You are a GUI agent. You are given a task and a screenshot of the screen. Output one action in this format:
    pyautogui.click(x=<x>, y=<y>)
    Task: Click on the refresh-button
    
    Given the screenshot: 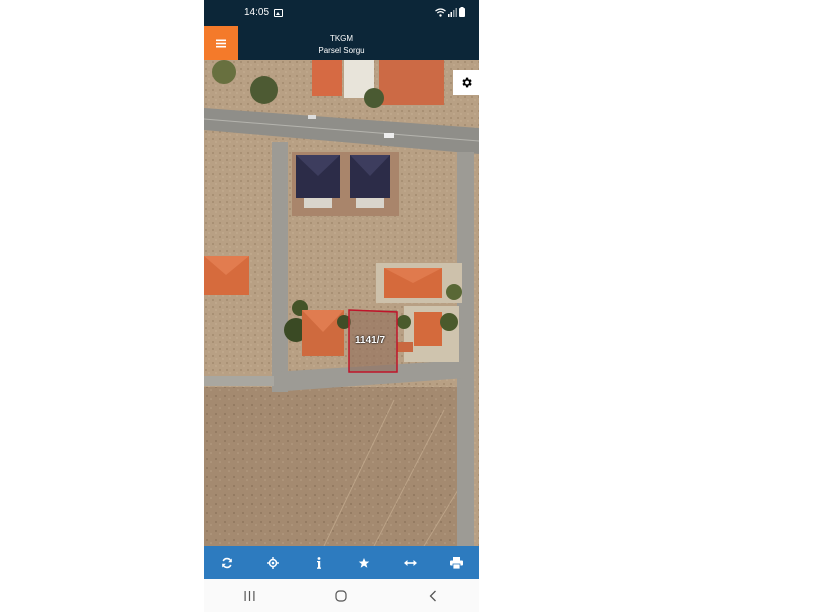 What is the action you would take?
    pyautogui.click(x=227, y=563)
    